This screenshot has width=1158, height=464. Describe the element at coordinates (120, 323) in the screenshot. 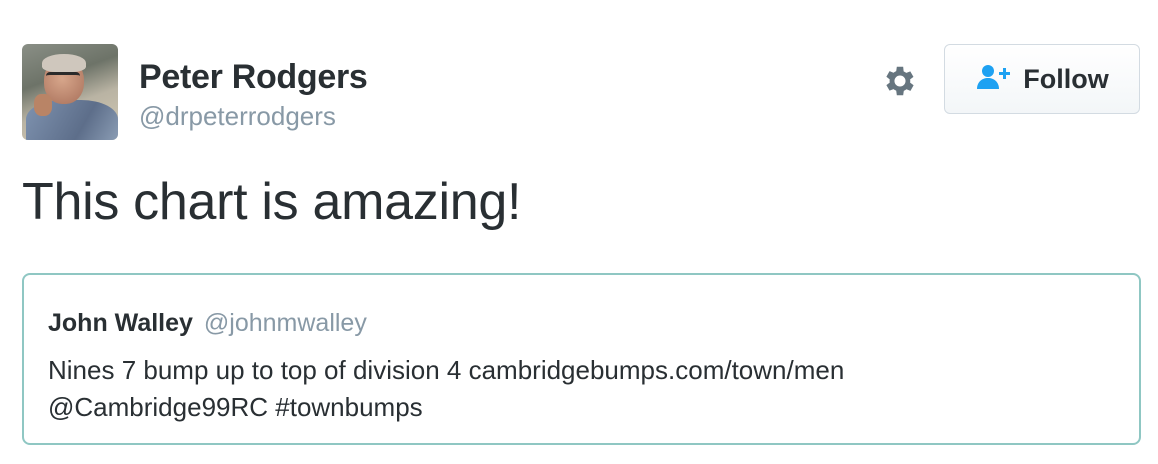

I see `quoted-author-name: John Walley` at that location.